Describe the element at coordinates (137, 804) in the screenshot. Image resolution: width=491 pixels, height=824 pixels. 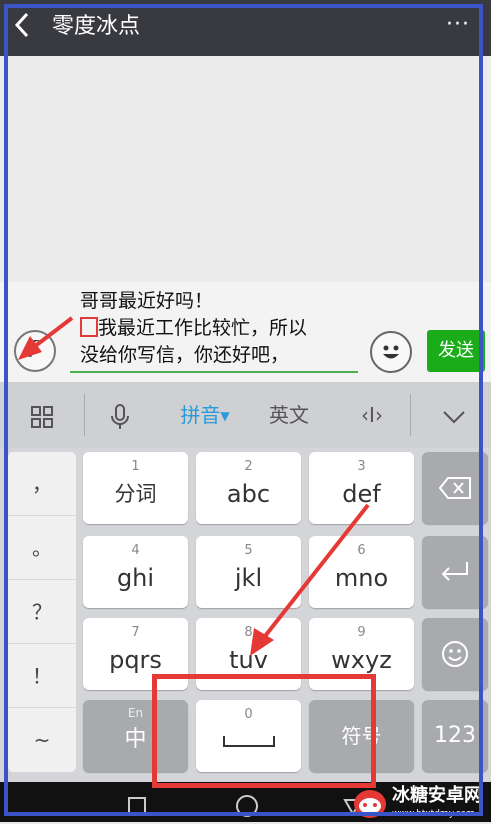
I see `recents-icon` at that location.